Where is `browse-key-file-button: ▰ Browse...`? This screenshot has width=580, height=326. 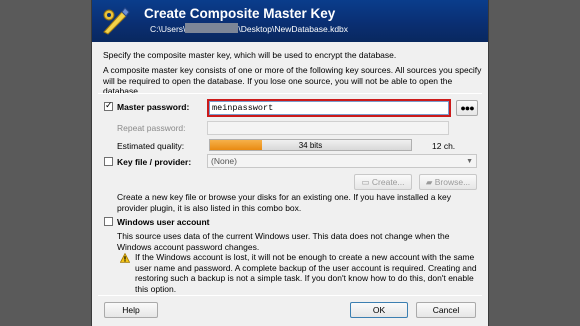
browse-key-file-button: ▰ Browse... is located at coordinates (448, 182).